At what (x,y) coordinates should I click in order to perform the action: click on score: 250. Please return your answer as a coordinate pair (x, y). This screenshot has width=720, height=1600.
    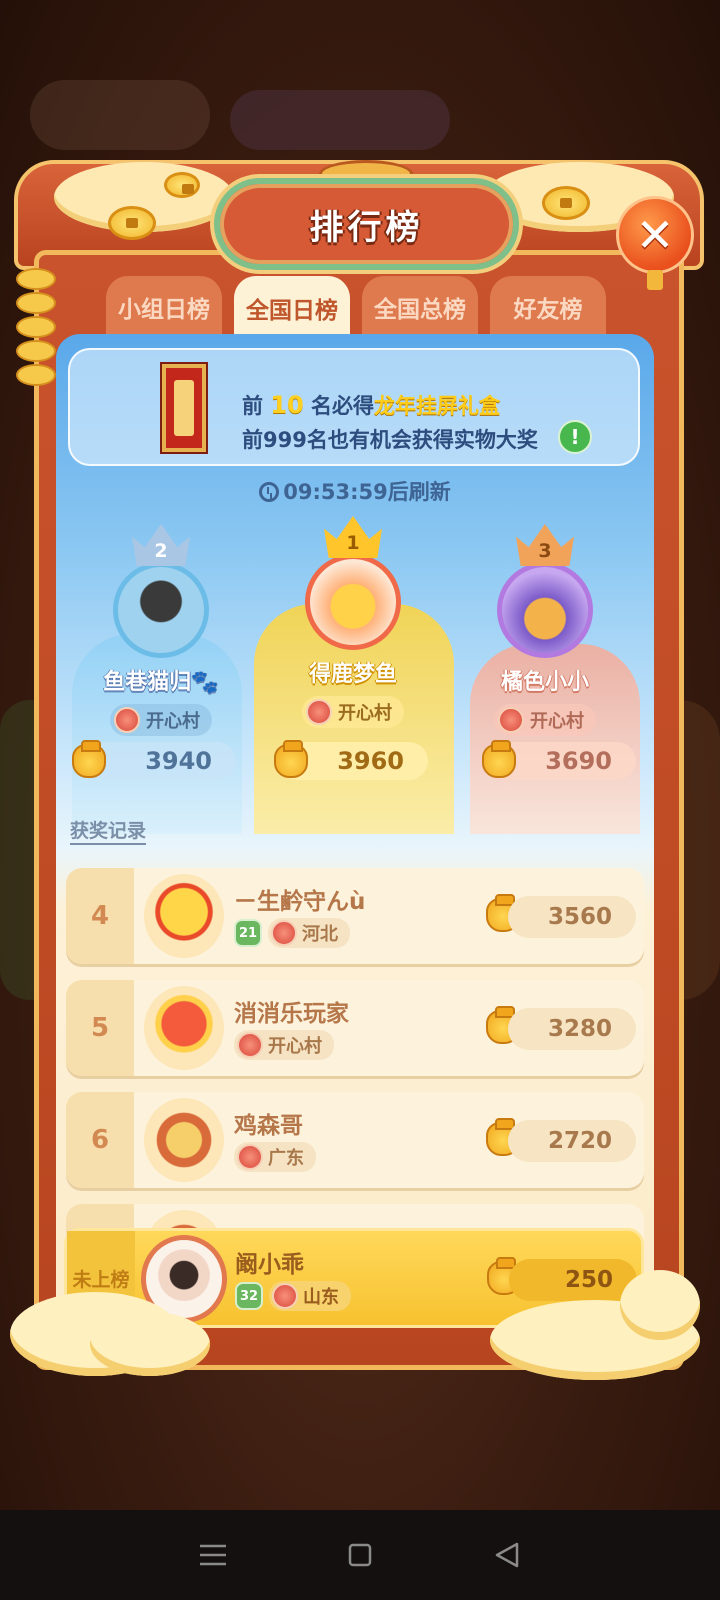
    Looking at the image, I should click on (573, 1280).